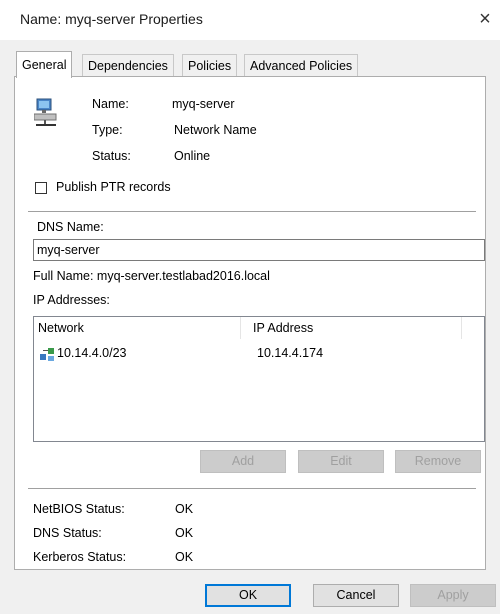  I want to click on window-title: Name: myq-server Properties, so click(111, 19).